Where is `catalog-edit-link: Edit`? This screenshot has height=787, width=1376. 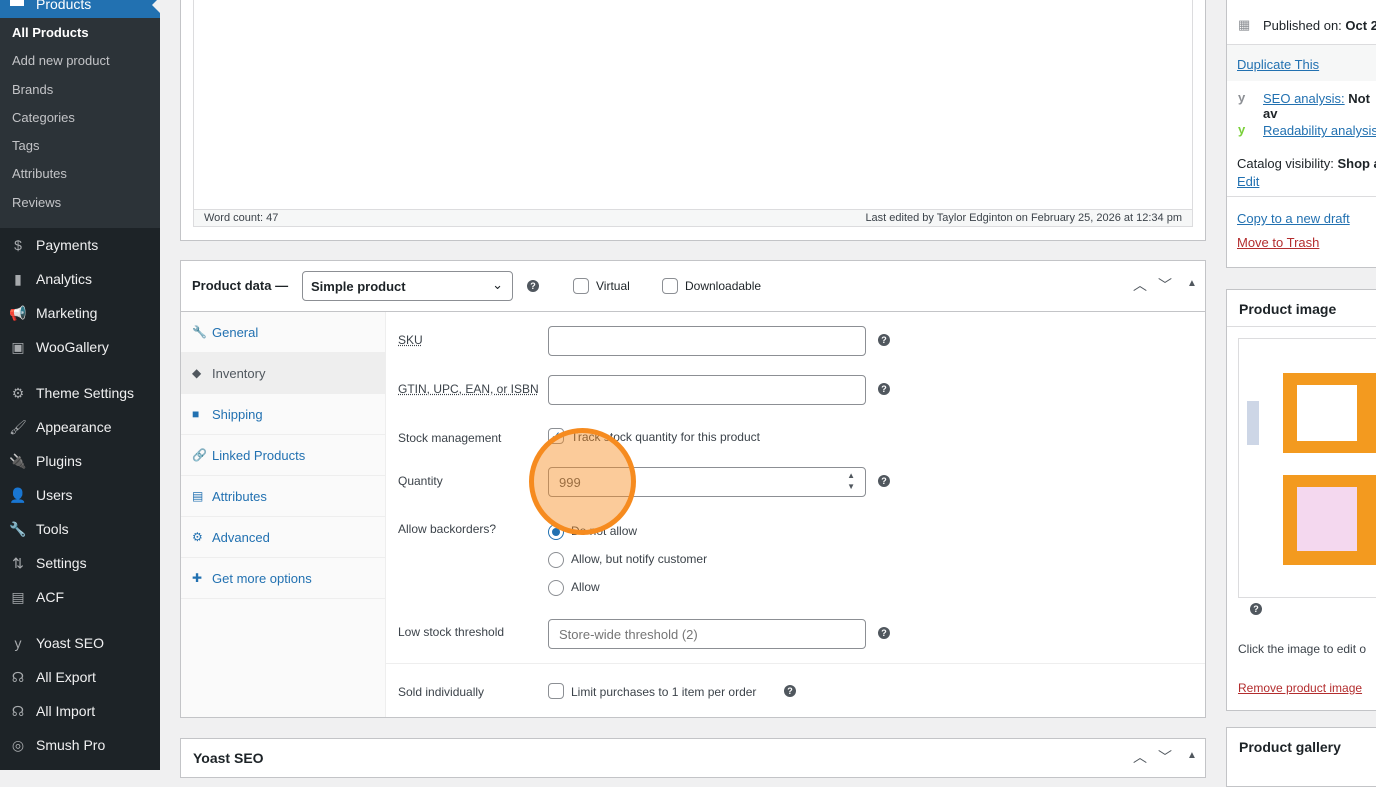 catalog-edit-link: Edit is located at coordinates (1248, 181).